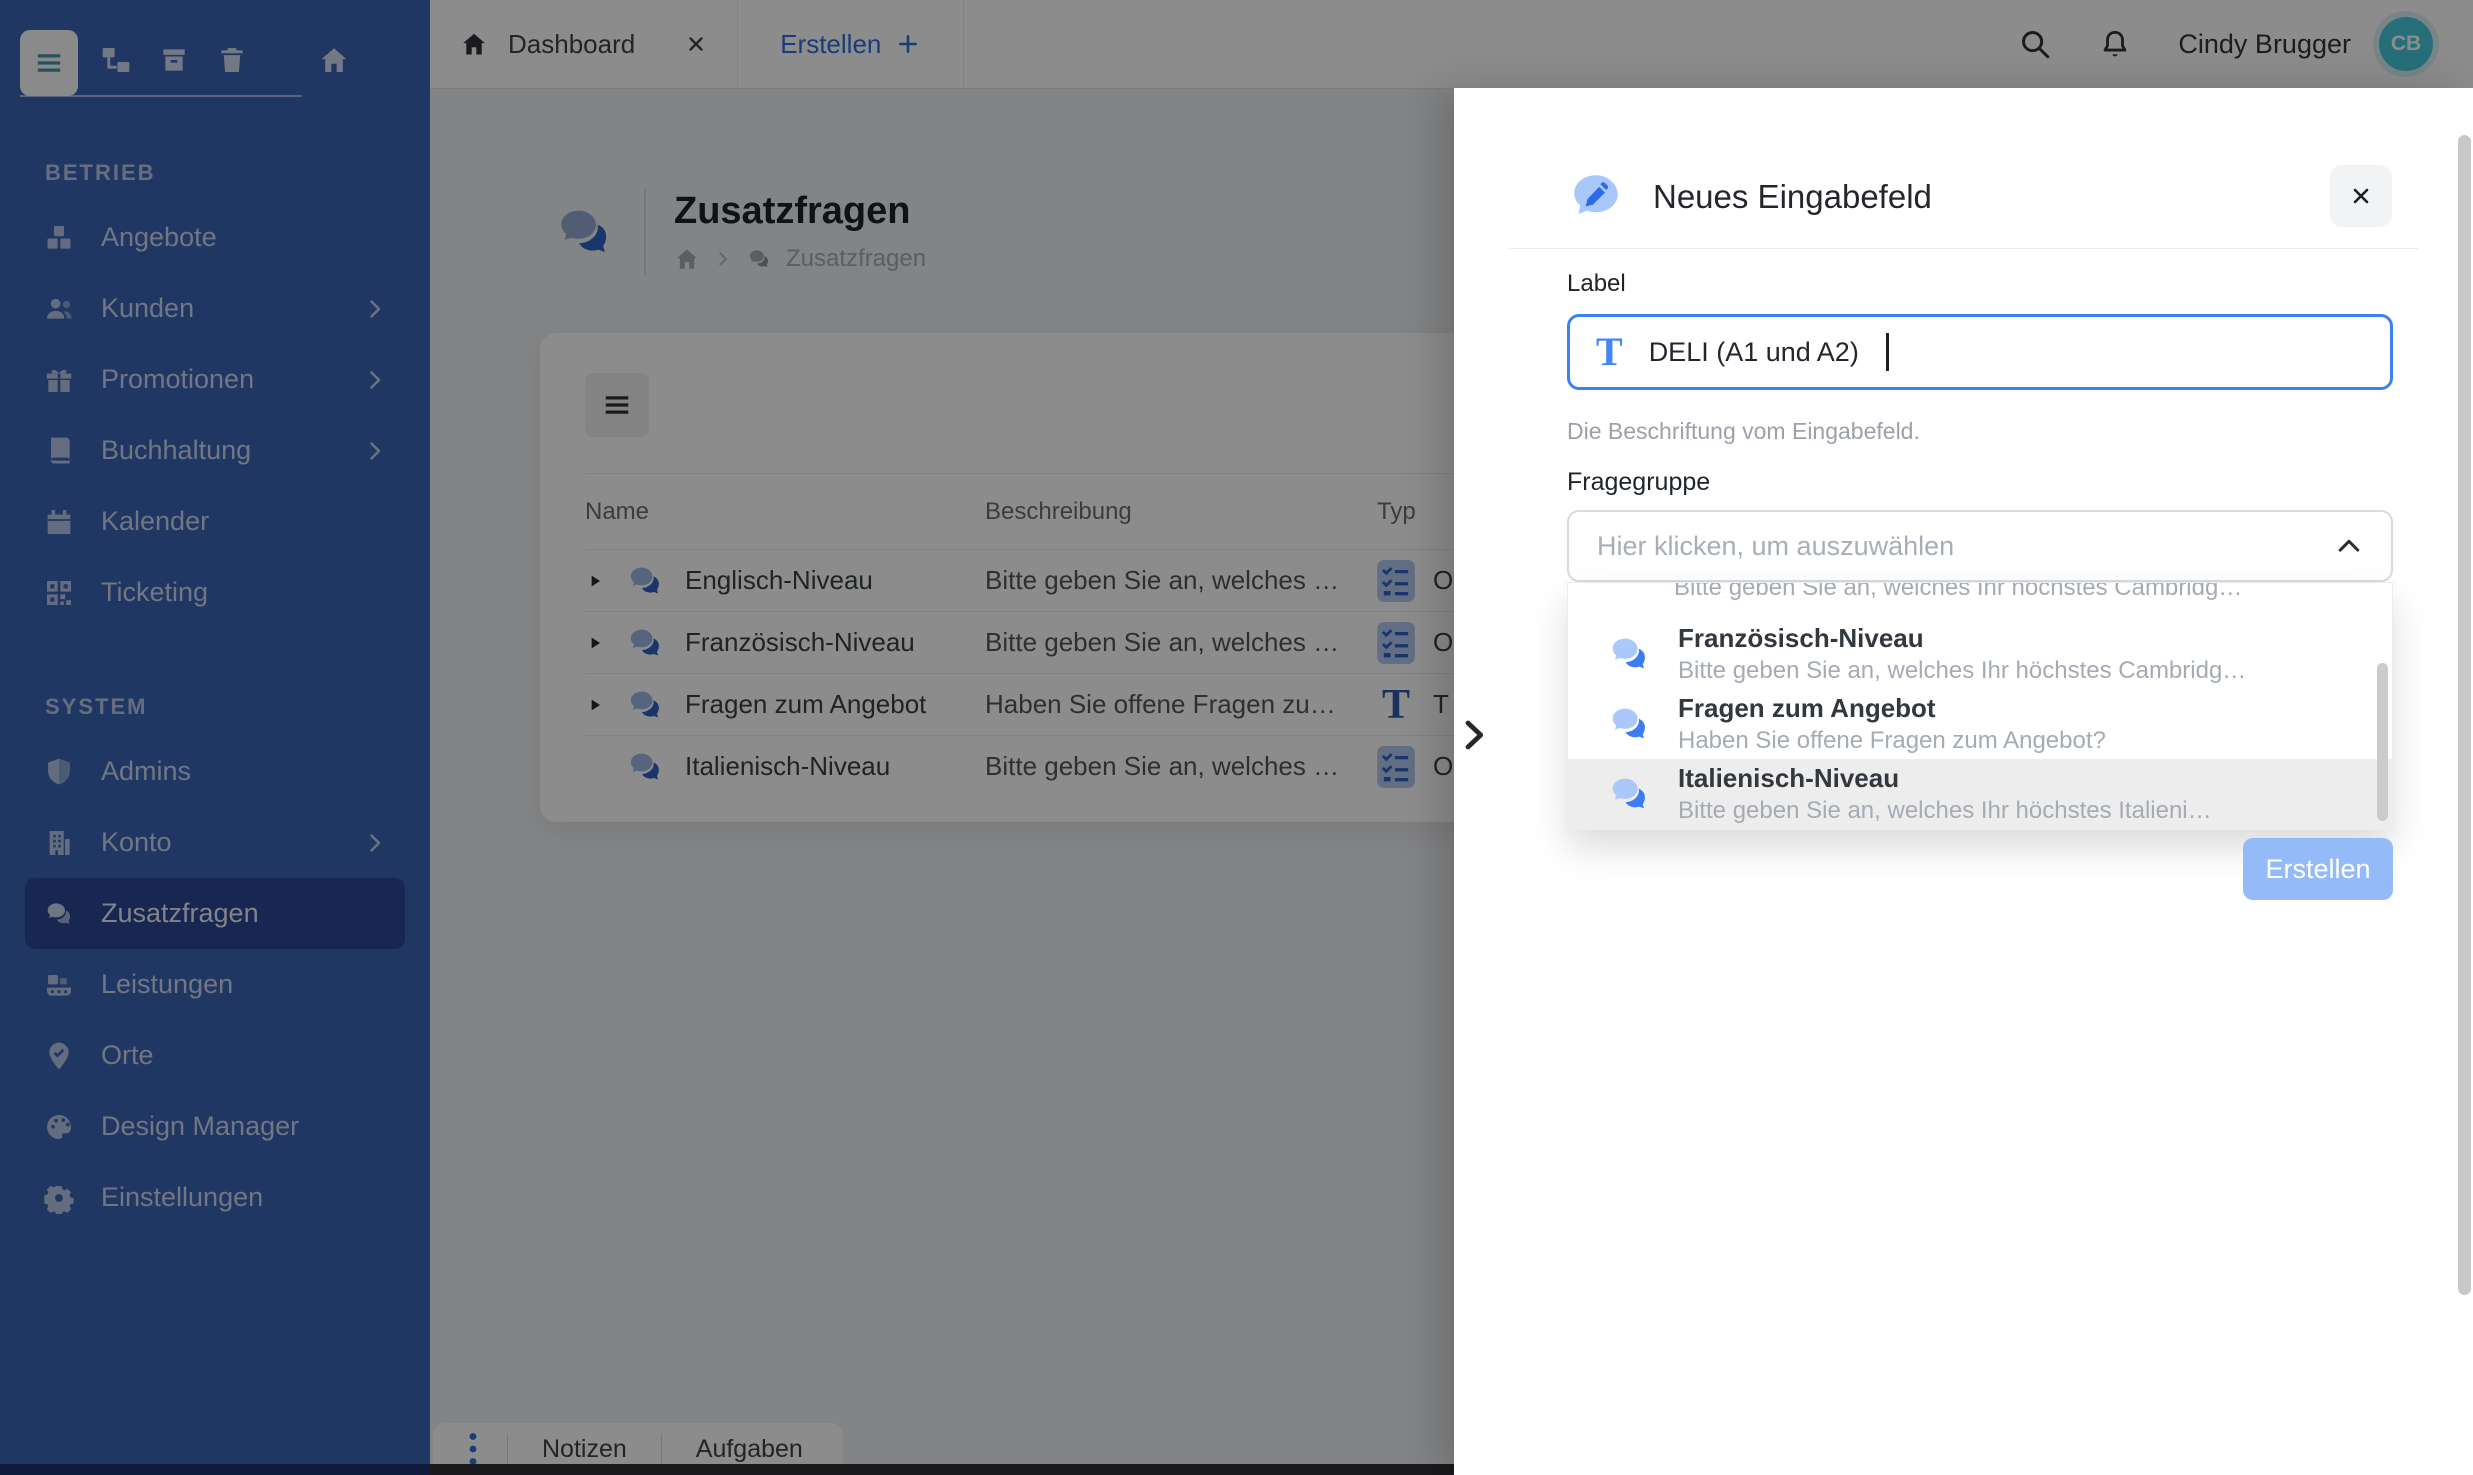  I want to click on fragegruppe-label: Fragegruppe, so click(1639, 482).